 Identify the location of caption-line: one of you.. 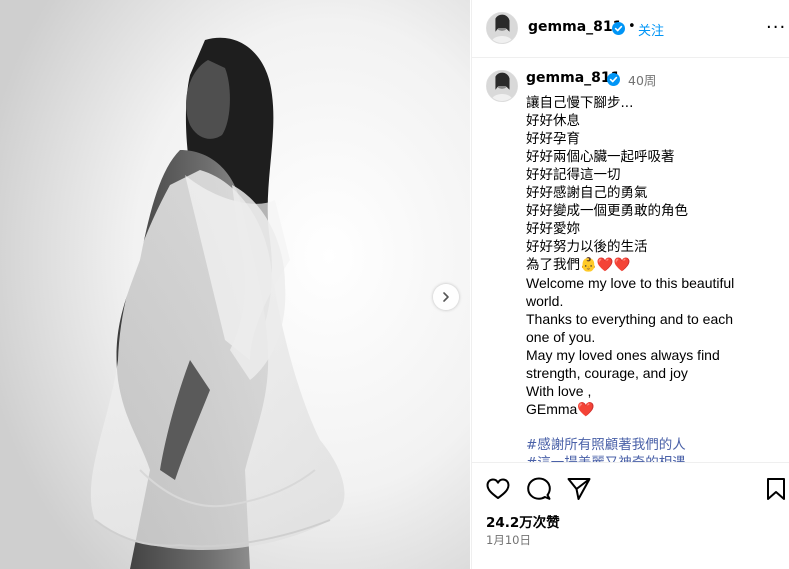
(561, 337).